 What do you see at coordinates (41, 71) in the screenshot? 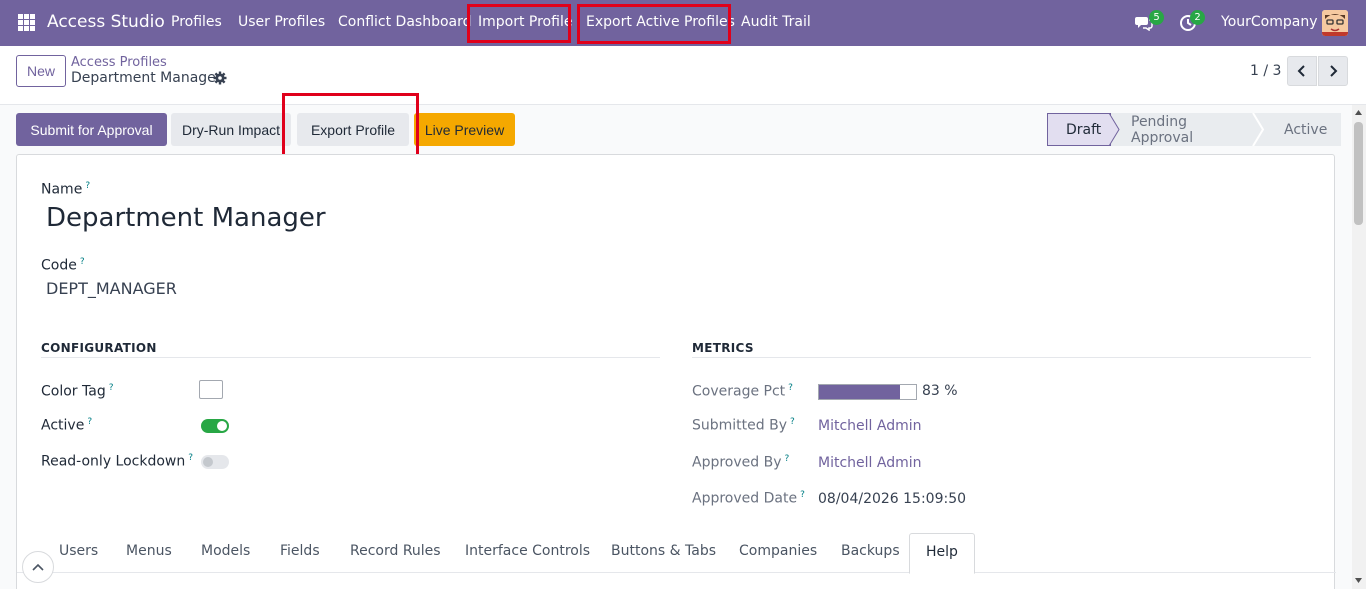
I see `new-button: New` at bounding box center [41, 71].